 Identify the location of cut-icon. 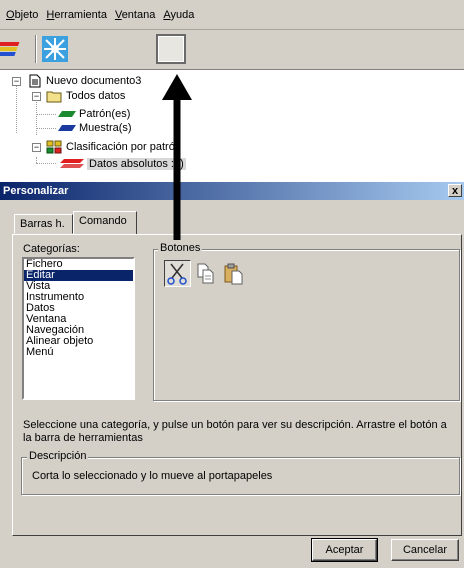
(177, 274).